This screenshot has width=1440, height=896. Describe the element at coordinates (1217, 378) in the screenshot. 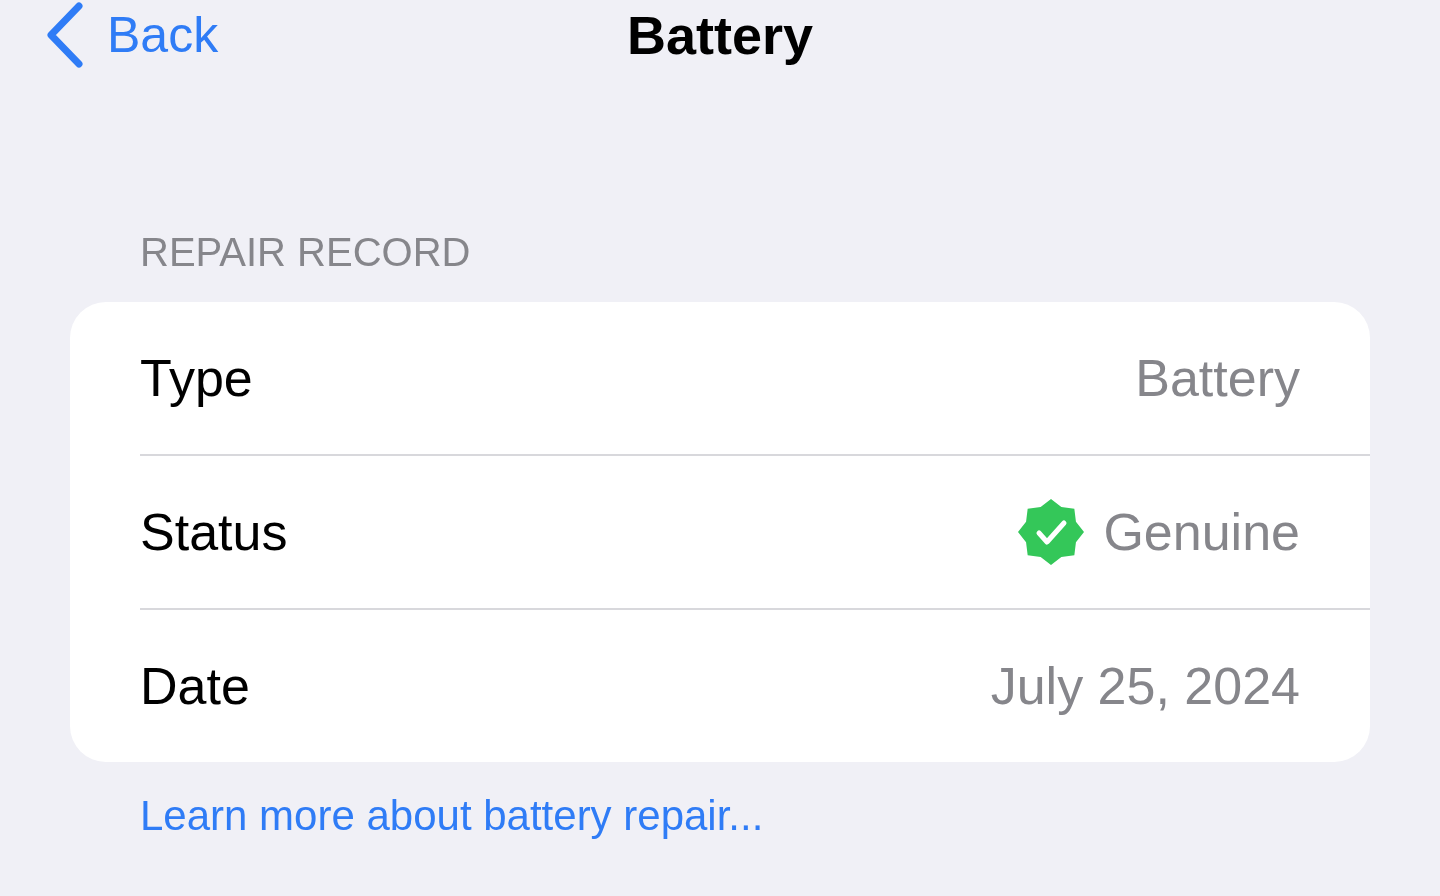

I see `row-value: Battery` at that location.